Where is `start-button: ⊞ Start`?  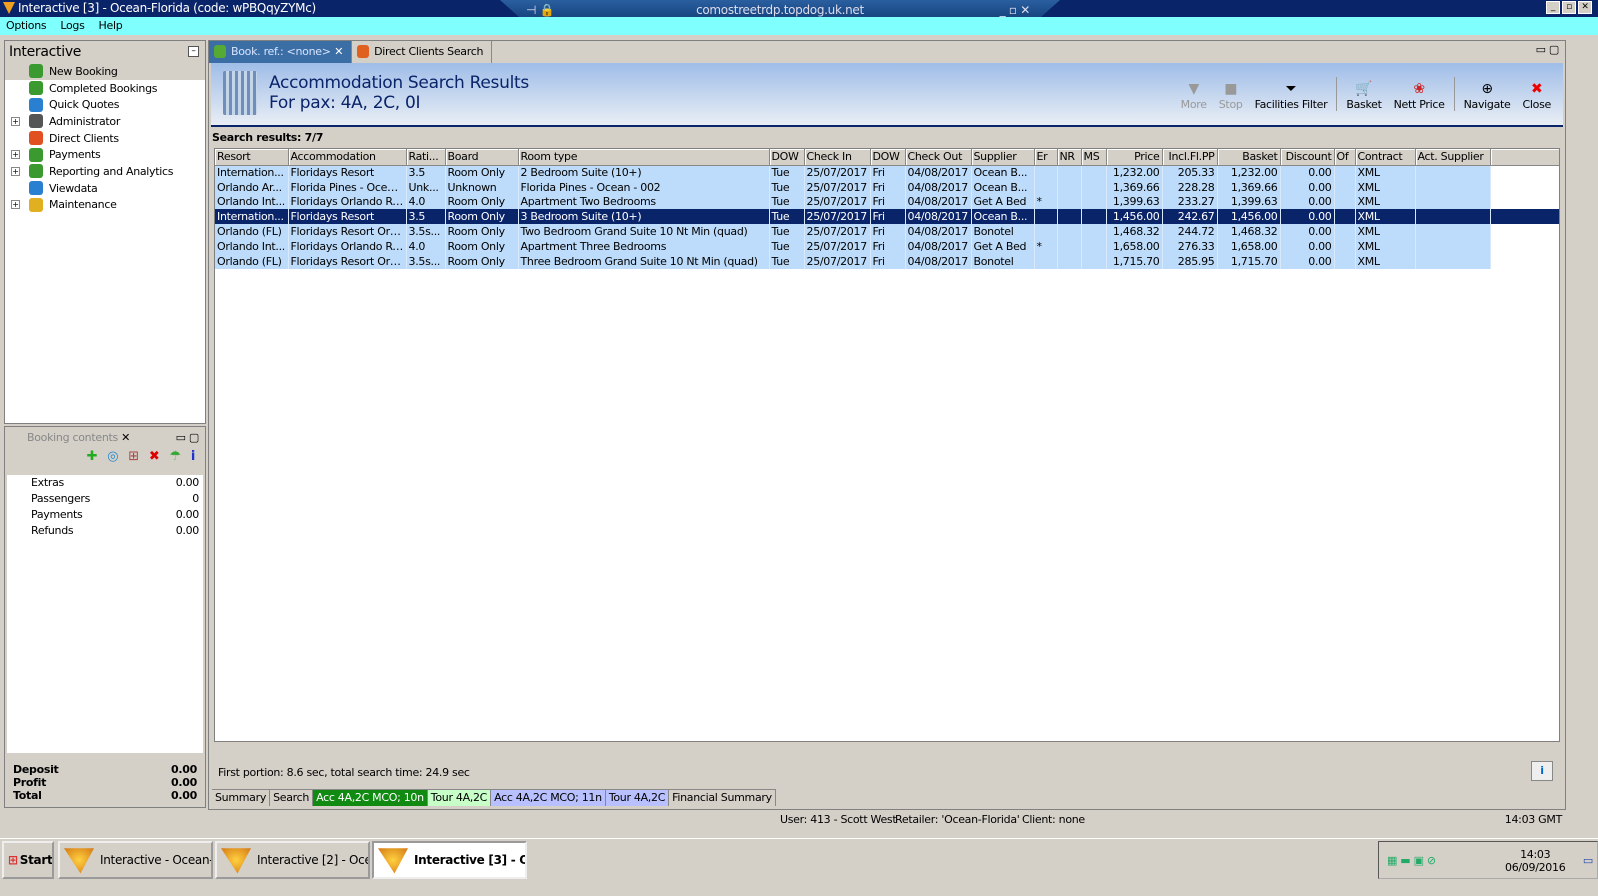
start-button: ⊞ Start is located at coordinates (28, 859).